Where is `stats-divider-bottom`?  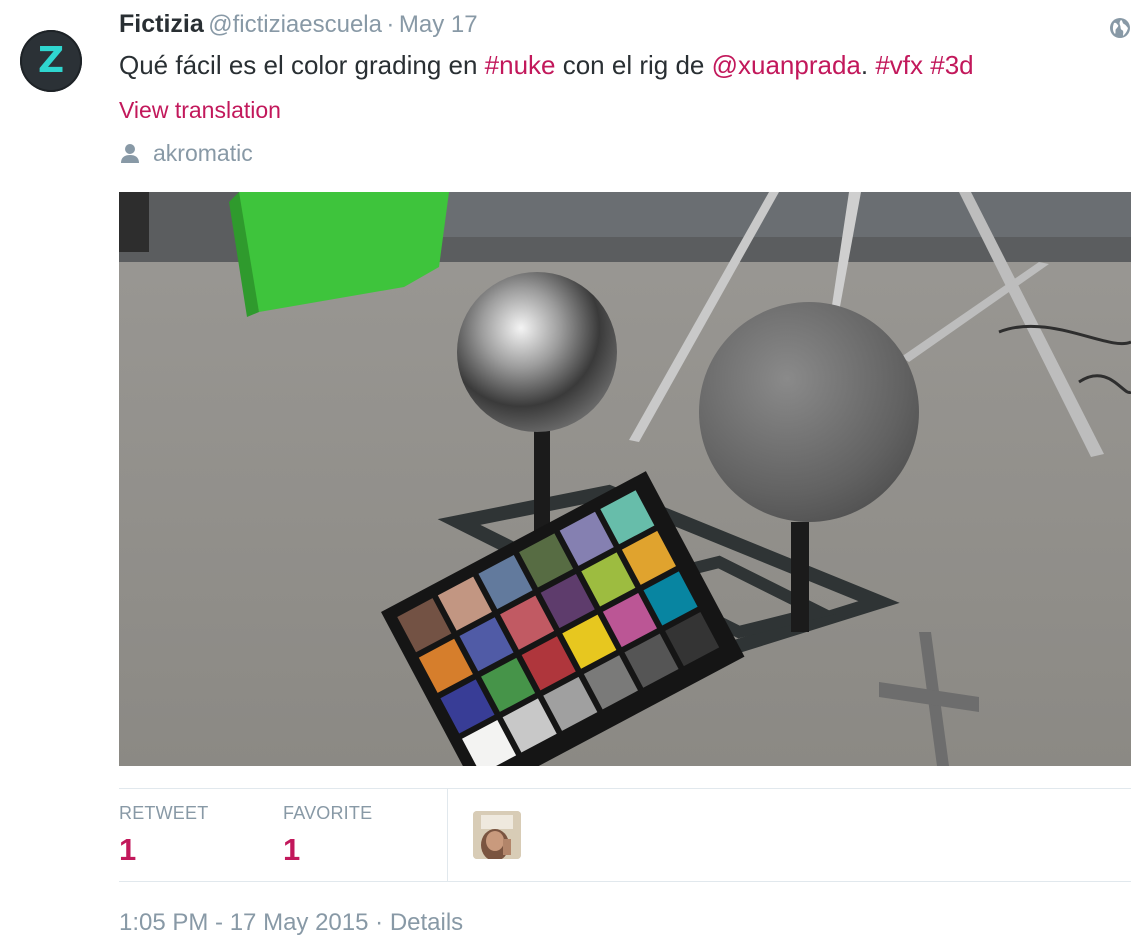 stats-divider-bottom is located at coordinates (625, 881).